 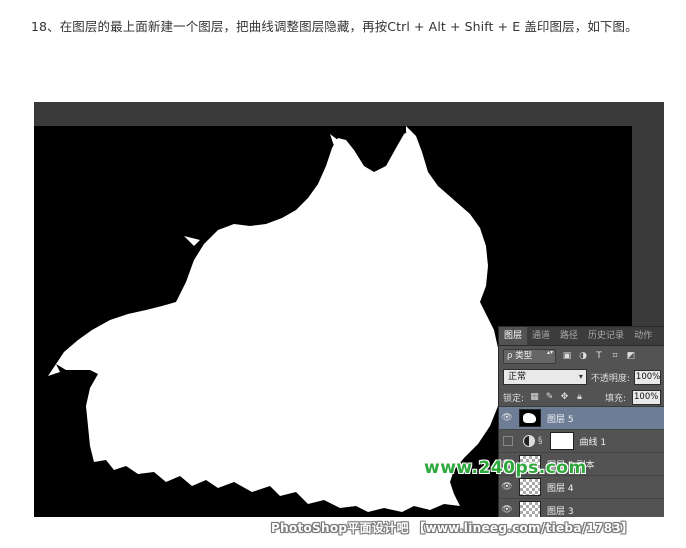 What do you see at coordinates (513, 336) in the screenshot?
I see `tab-layers: 图层` at bounding box center [513, 336].